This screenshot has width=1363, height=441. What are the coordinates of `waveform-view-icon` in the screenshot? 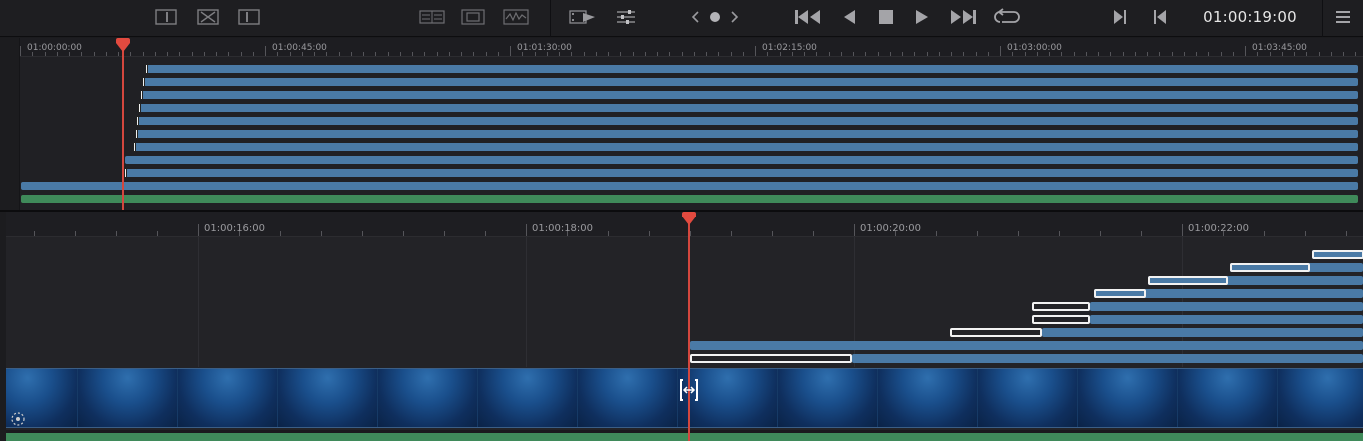 It's located at (516, 17).